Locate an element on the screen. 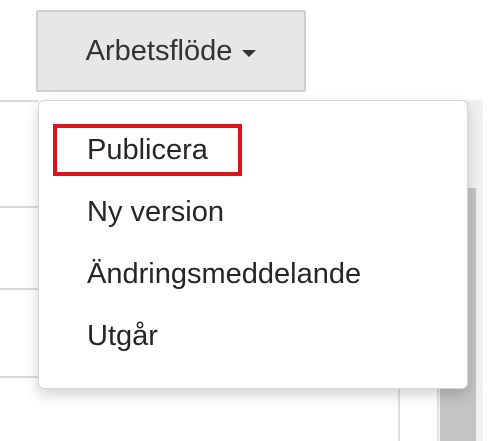  menu-item-utgar: Utgår is located at coordinates (253, 336).